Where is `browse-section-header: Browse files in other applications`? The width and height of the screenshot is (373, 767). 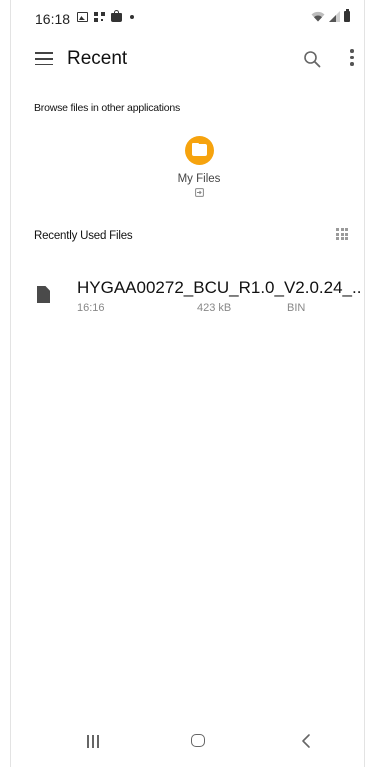 browse-section-header: Browse files in other applications is located at coordinates (107, 108).